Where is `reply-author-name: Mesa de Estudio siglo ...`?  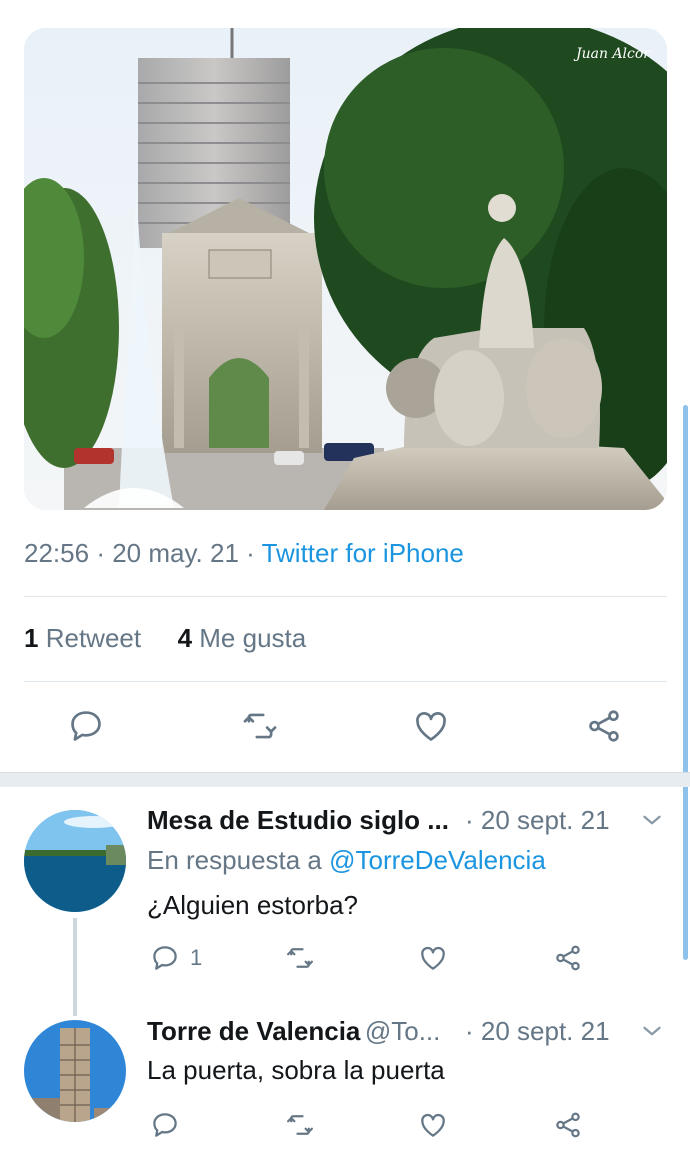
reply-author-name: Mesa de Estudio siglo ... is located at coordinates (298, 820).